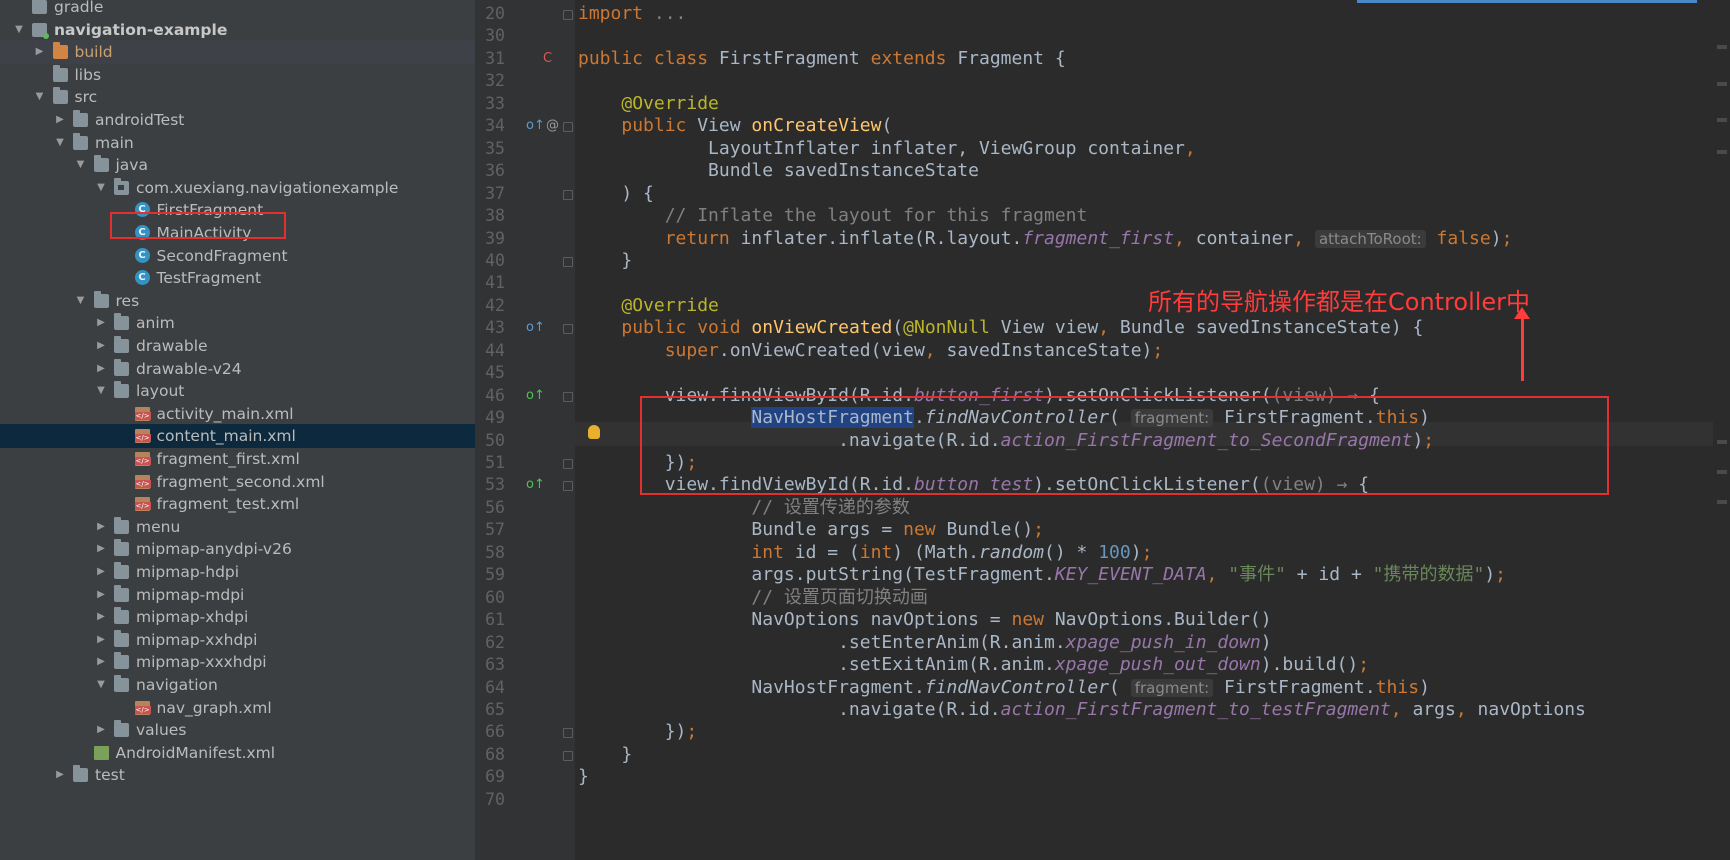  Describe the element at coordinates (744, 508) in the screenshot. I see `code-line: // 设置传递的参数` at that location.